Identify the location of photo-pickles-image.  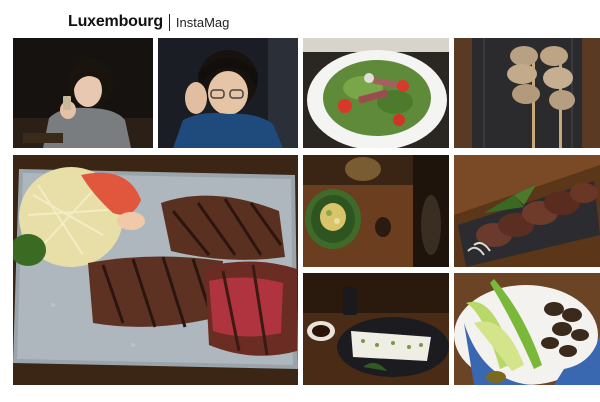
(376, 211).